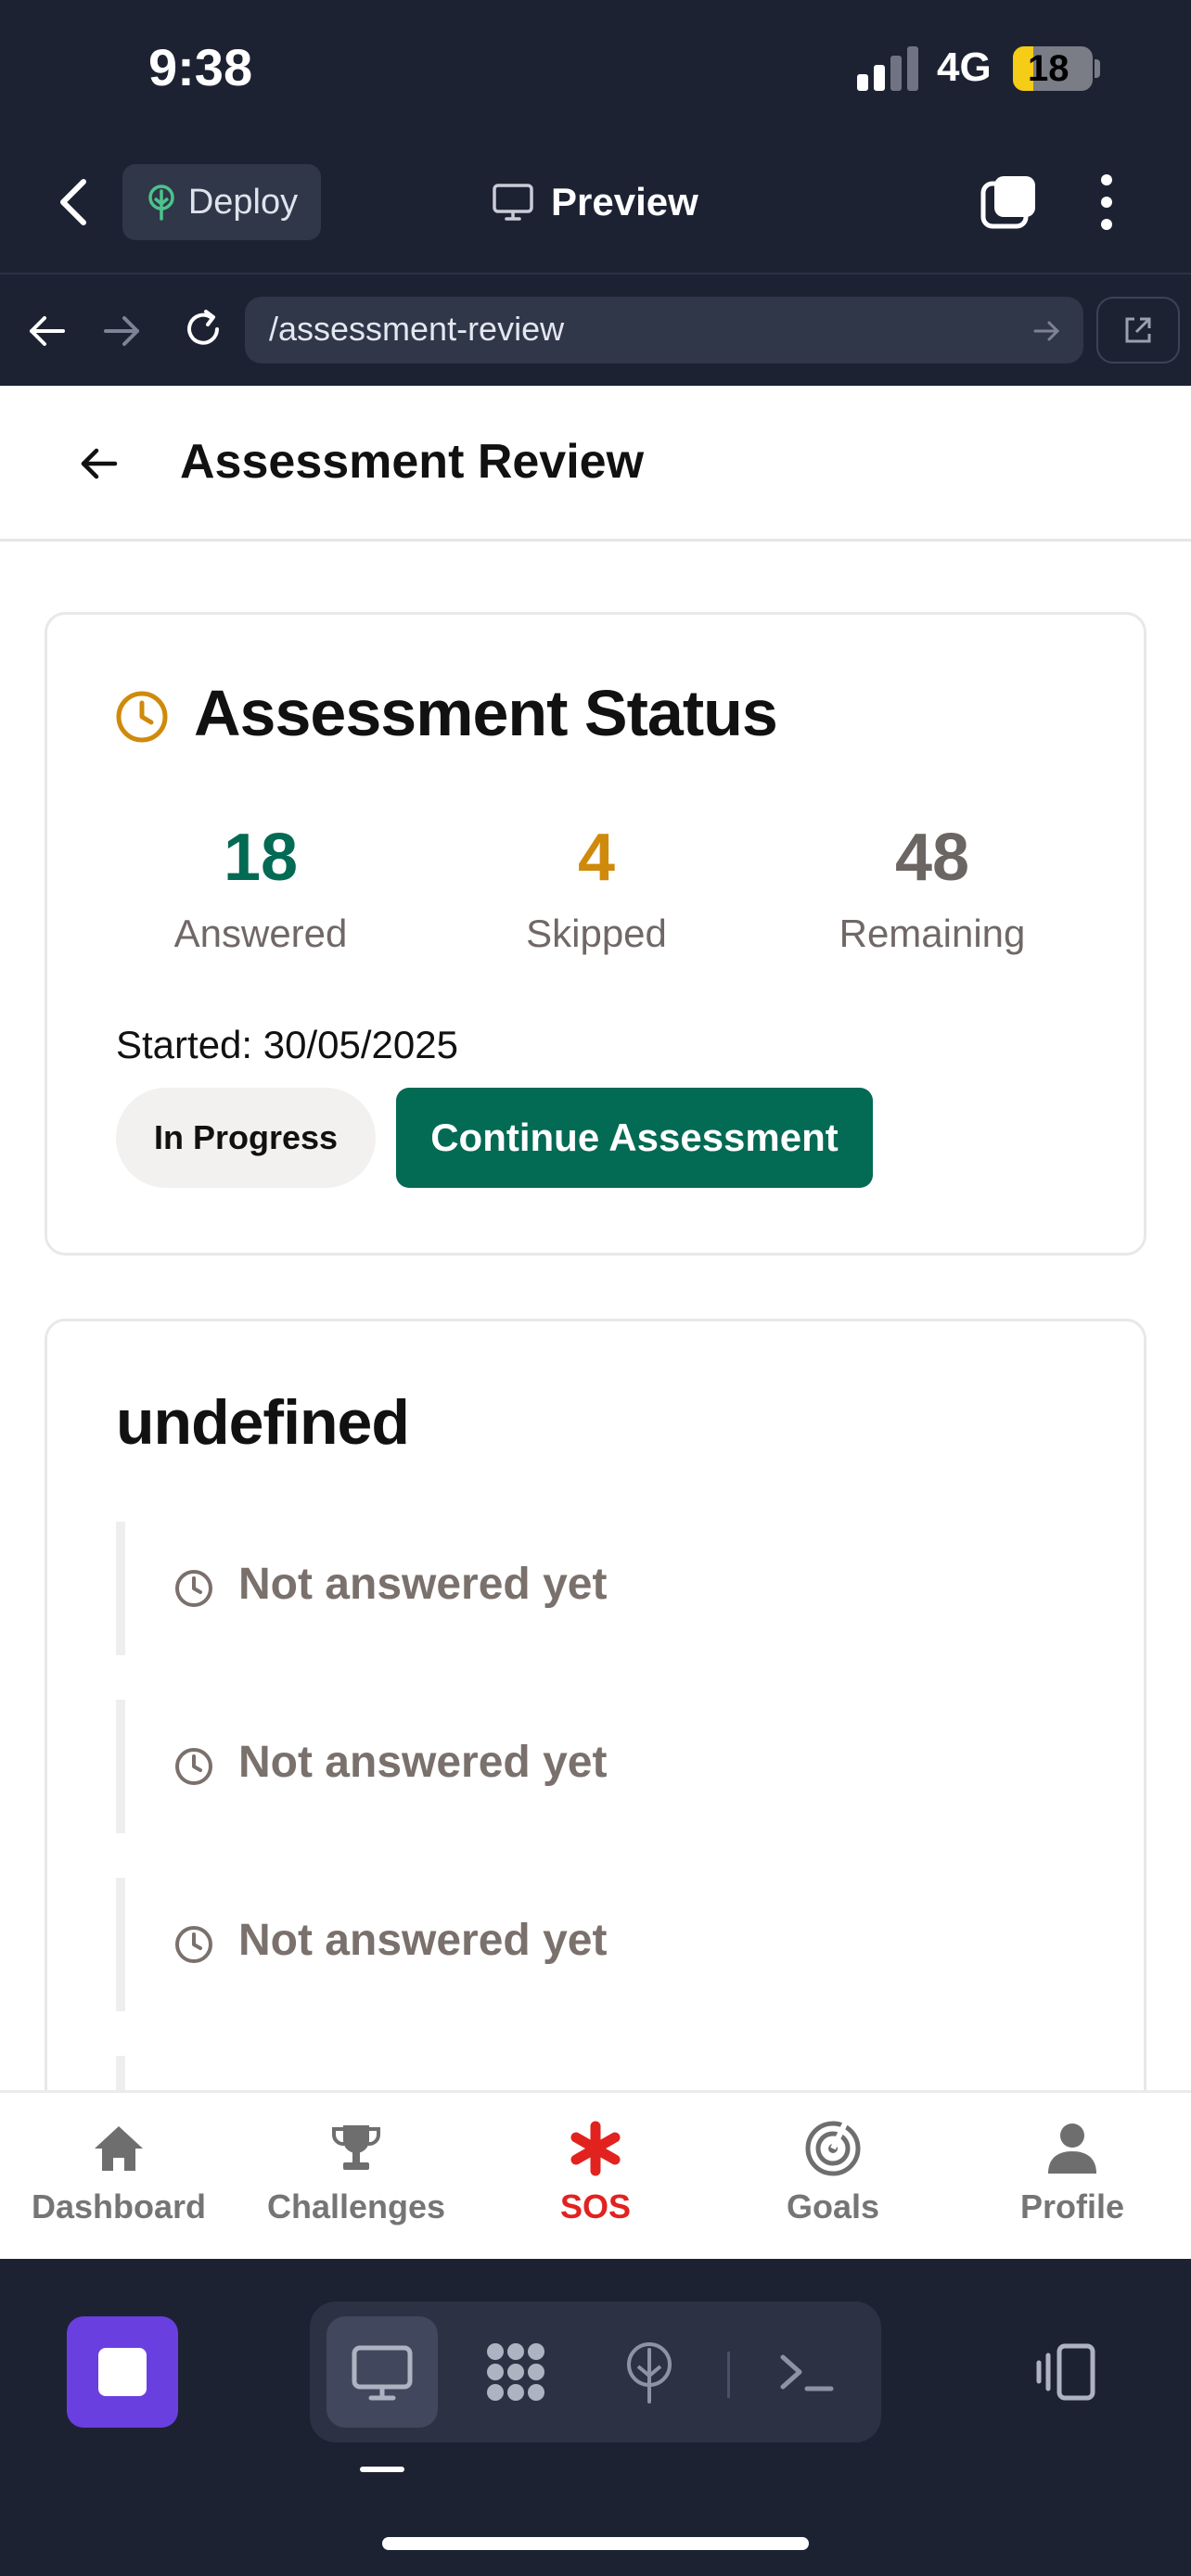 The width and height of the screenshot is (1191, 2576). What do you see at coordinates (356, 2173) in the screenshot?
I see `nav-challenges: Challenges` at bounding box center [356, 2173].